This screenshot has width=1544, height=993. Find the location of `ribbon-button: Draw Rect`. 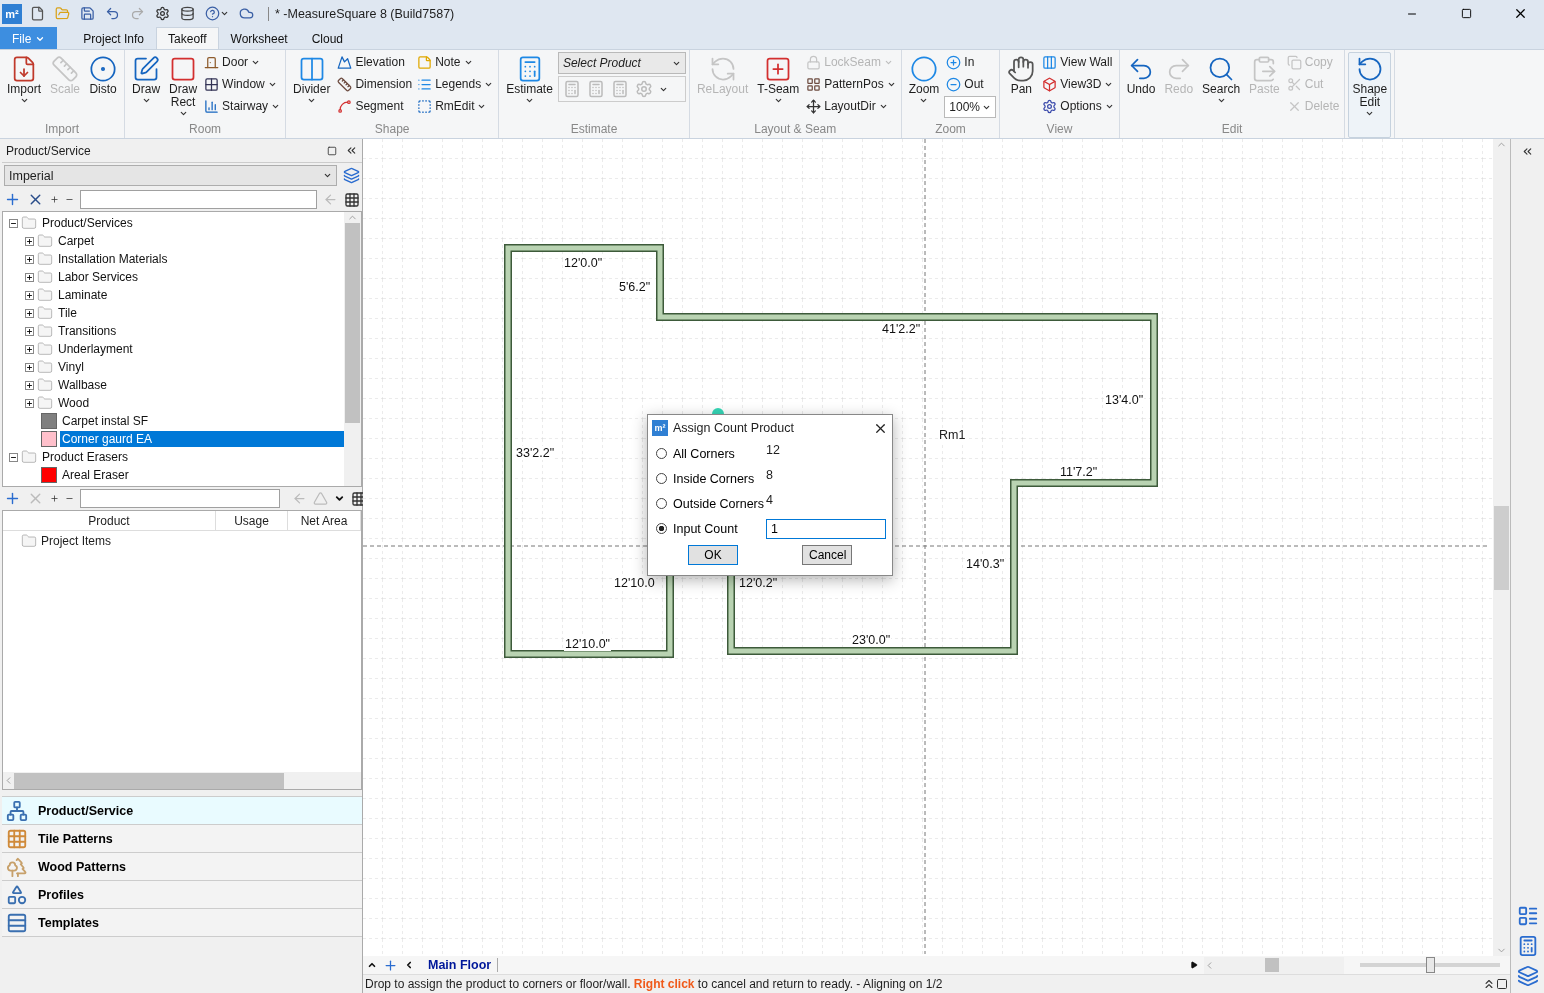

ribbon-button: Draw Rect is located at coordinates (183, 87).